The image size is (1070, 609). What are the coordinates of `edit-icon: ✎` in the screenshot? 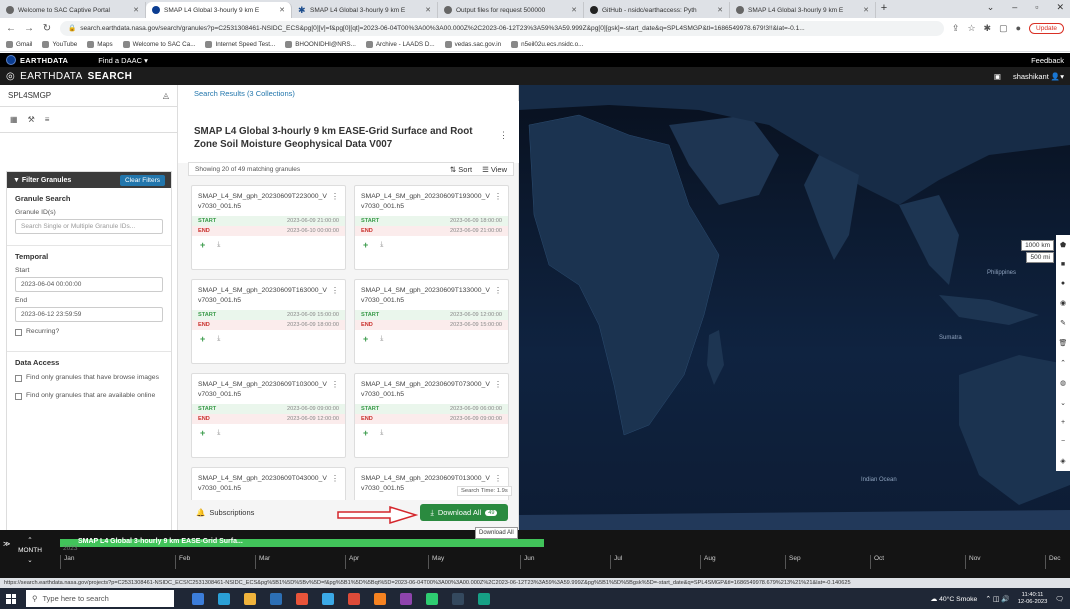 It's located at (1063, 323).